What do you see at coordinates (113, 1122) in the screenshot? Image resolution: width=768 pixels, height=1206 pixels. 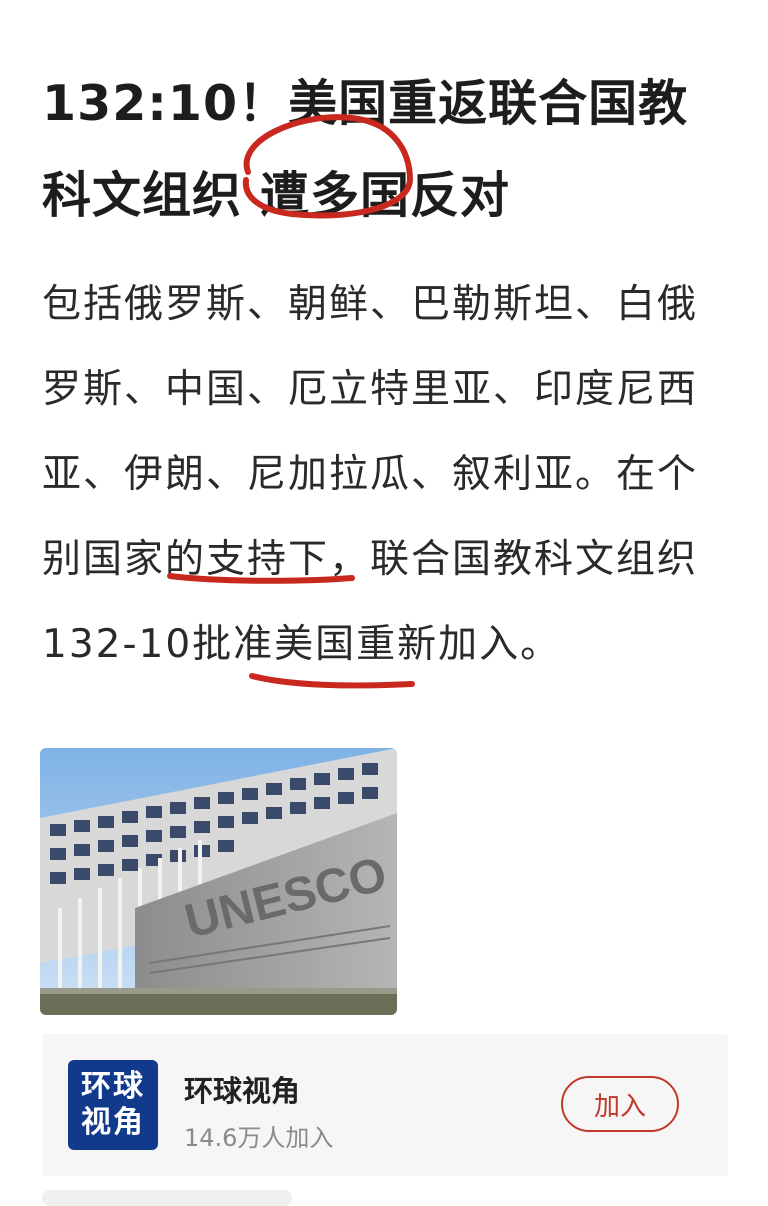 I see `channel-logo-line2: 视角` at bounding box center [113, 1122].